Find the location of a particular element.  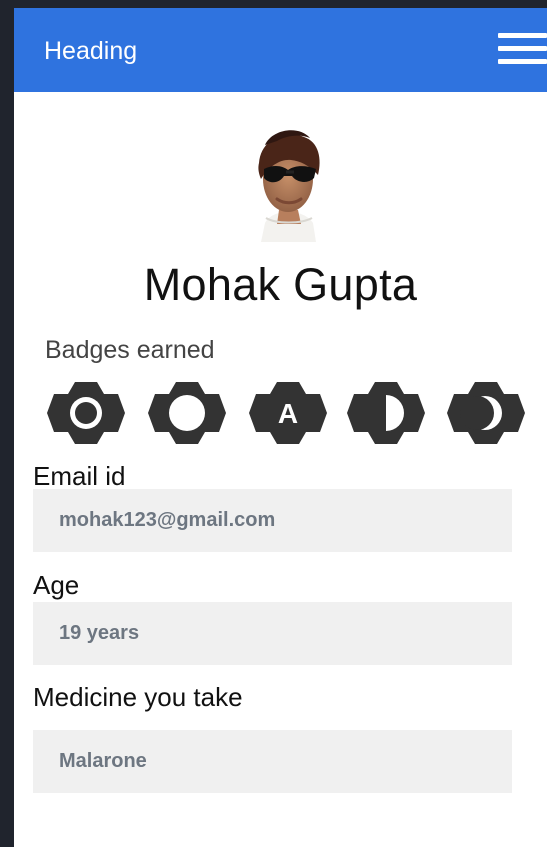

menu-button is located at coordinates (521, 50).